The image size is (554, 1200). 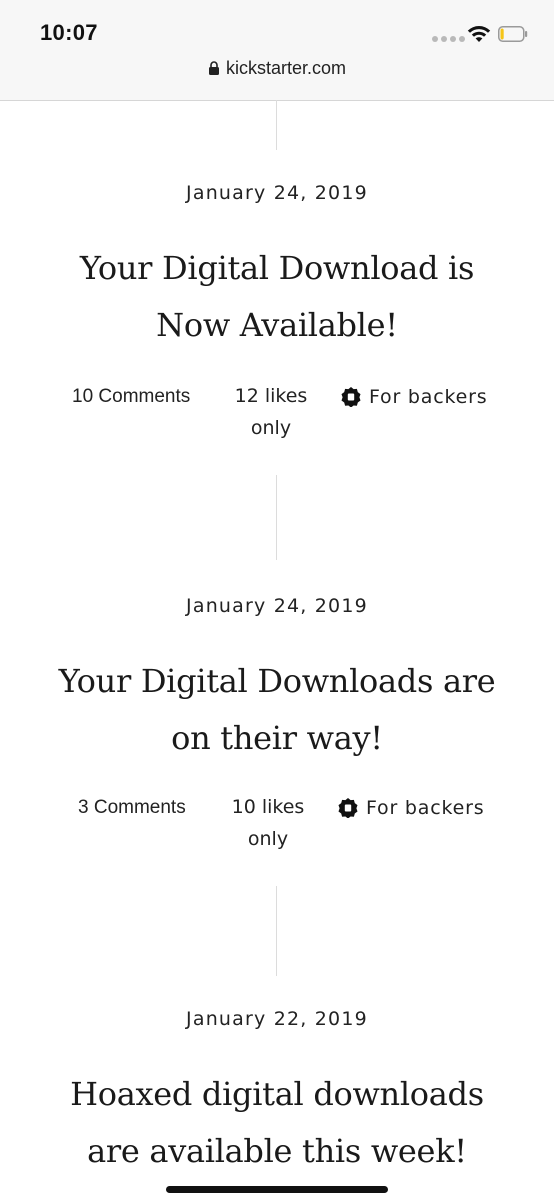 What do you see at coordinates (479, 34) in the screenshot?
I see `wifi-icon` at bounding box center [479, 34].